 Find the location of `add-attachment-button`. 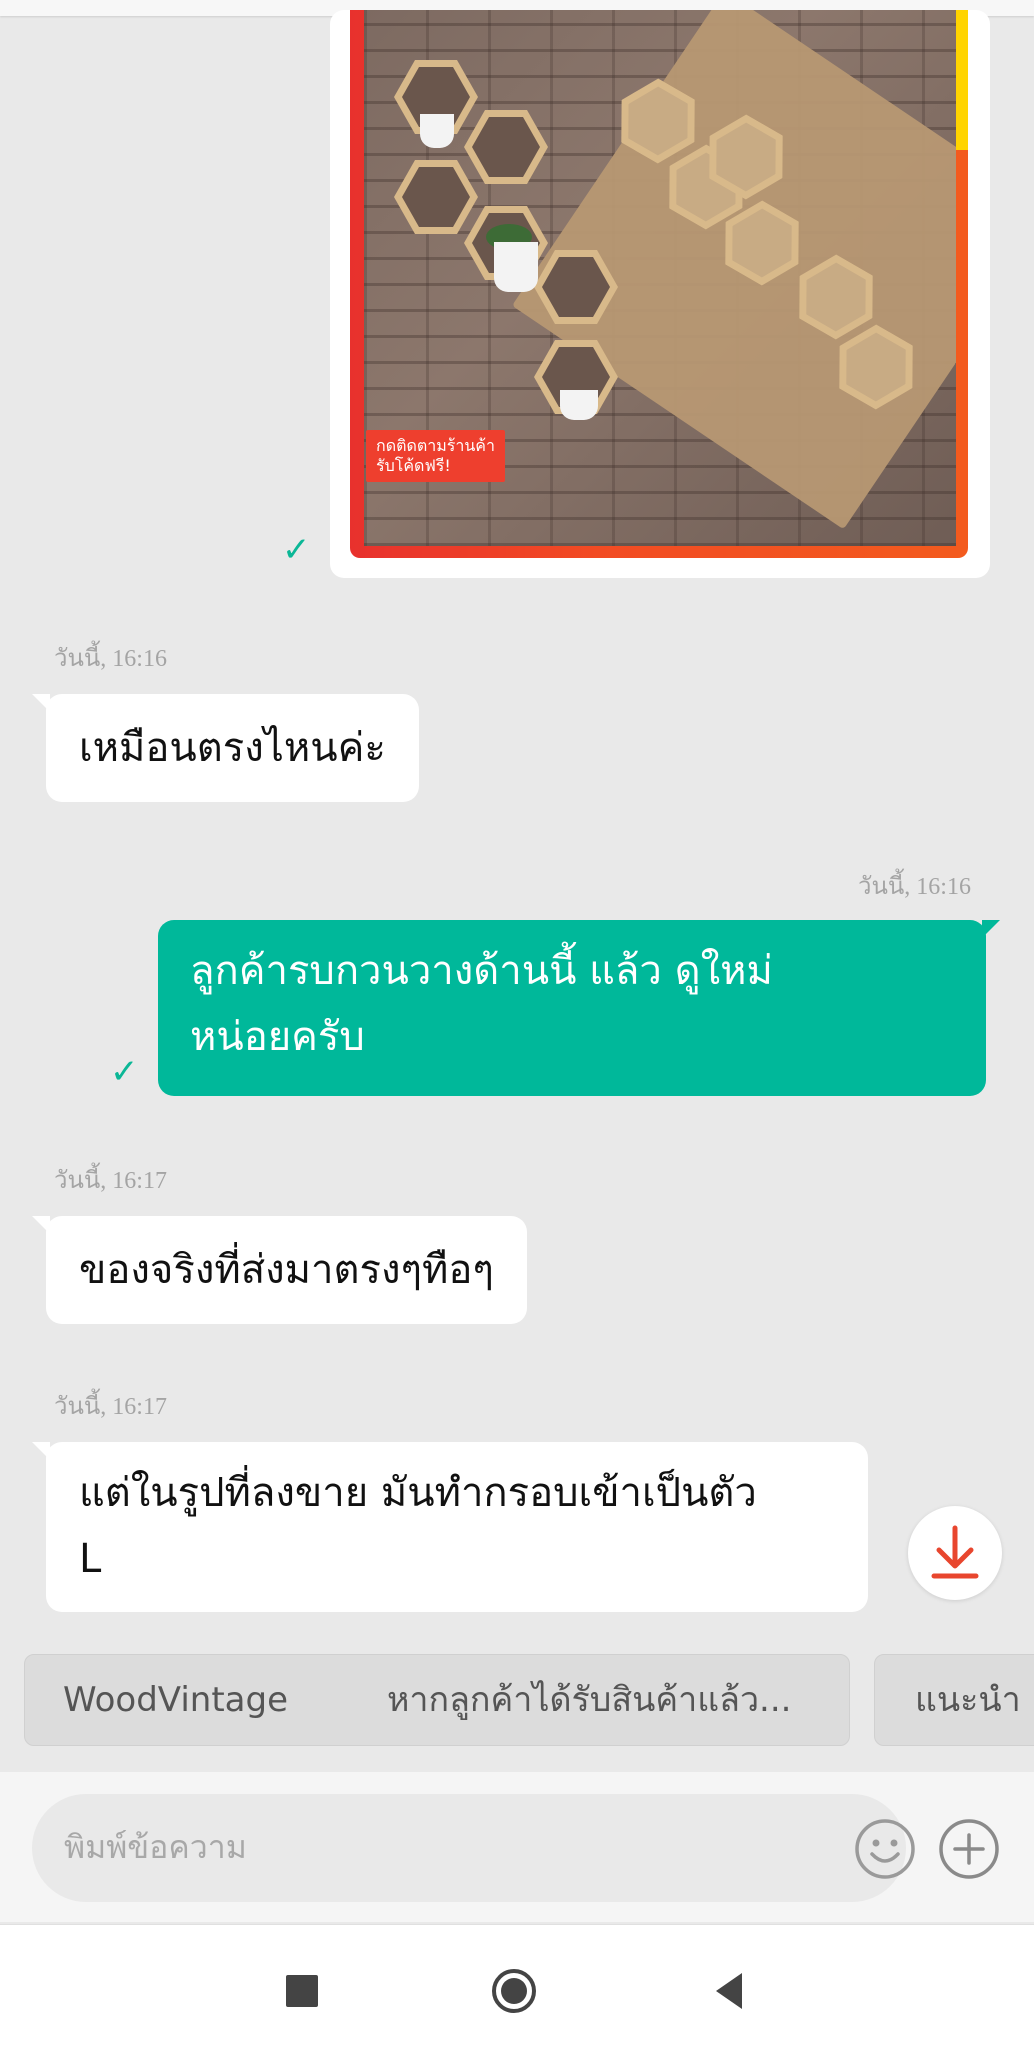

add-attachment-button is located at coordinates (968, 1848).